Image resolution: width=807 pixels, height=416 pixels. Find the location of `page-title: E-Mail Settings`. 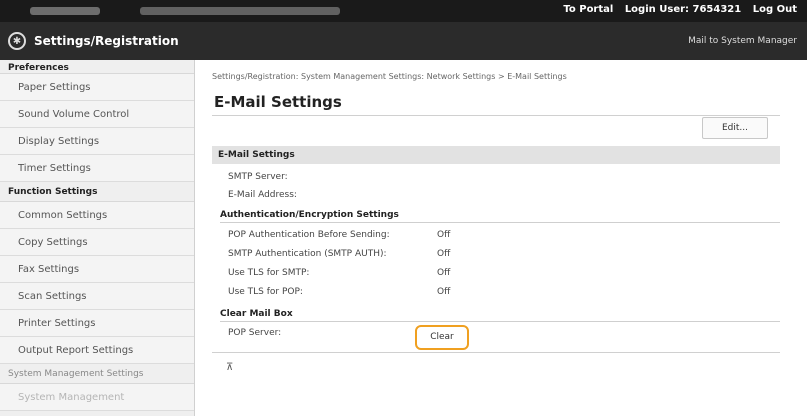

page-title: E-Mail Settings is located at coordinates (278, 102).